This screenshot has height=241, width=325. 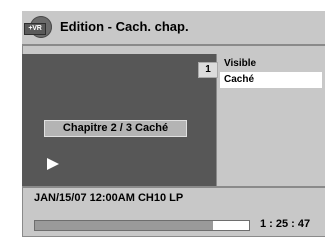 I want to click on info-divider, so click(x=173, y=187).